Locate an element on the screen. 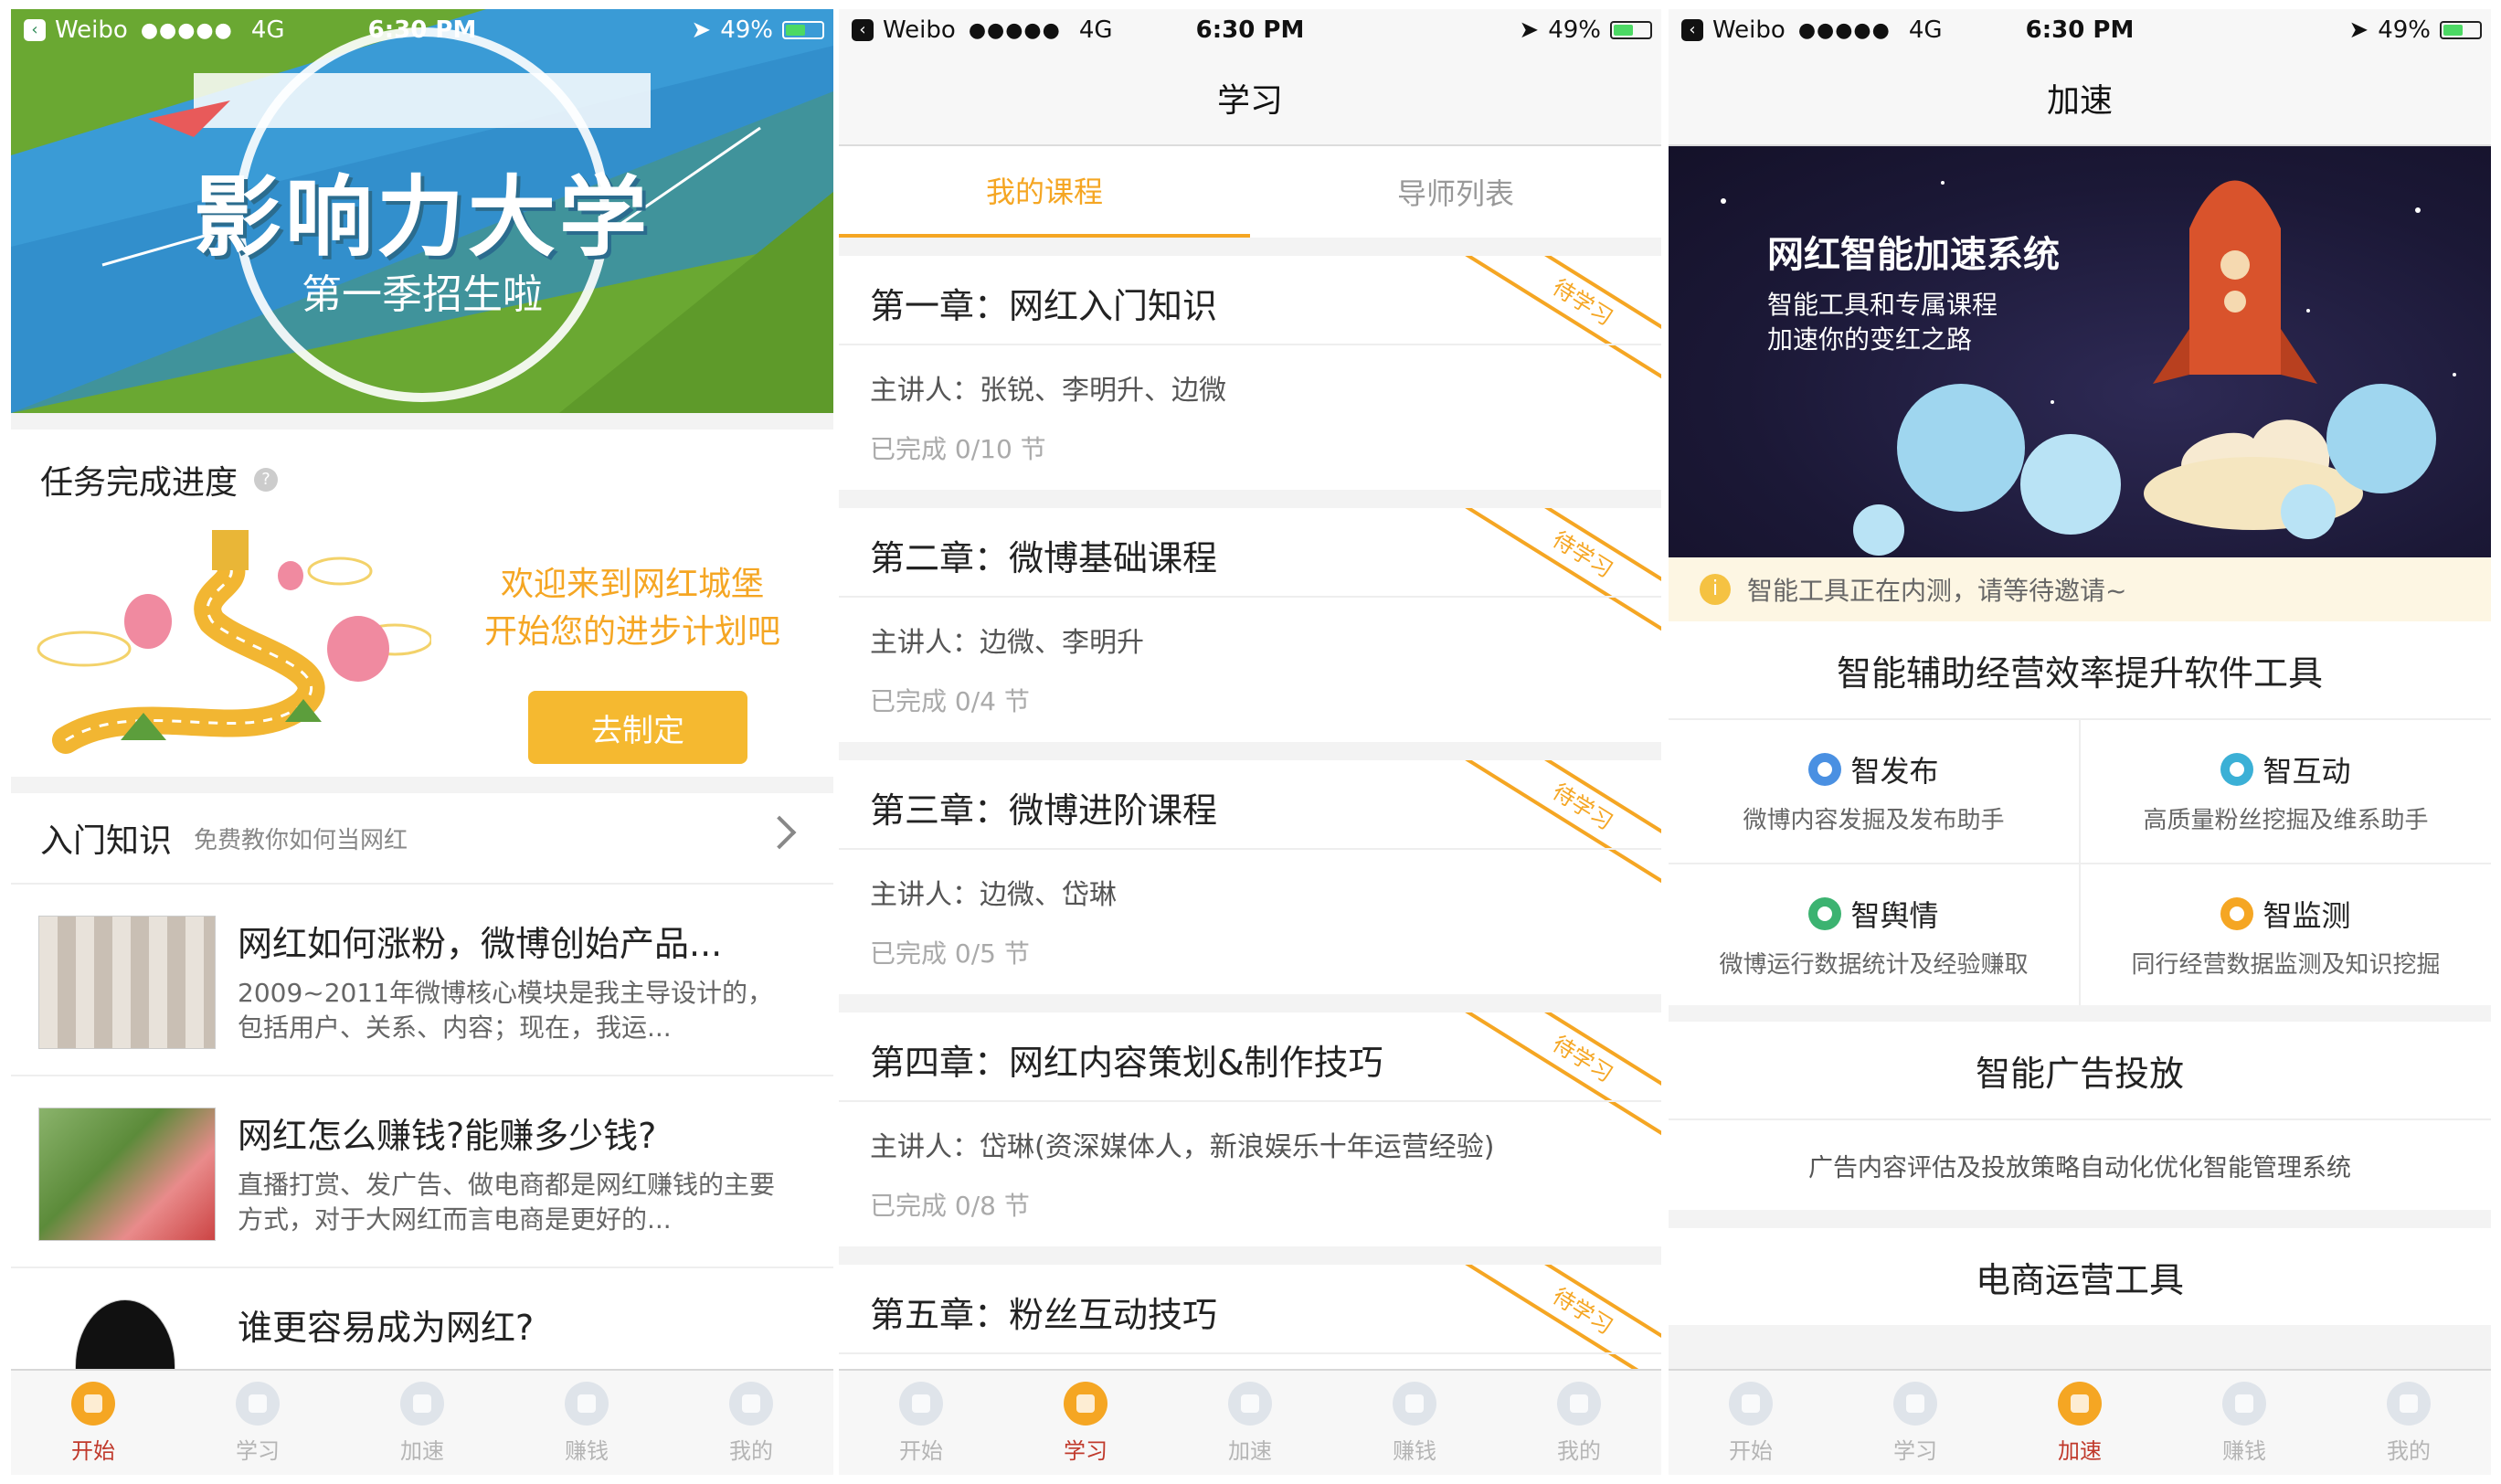 The height and width of the screenshot is (1484, 2501). chapter-lecturers: 主讲人：张锐、李明升、边微 is located at coordinates (1048, 391).